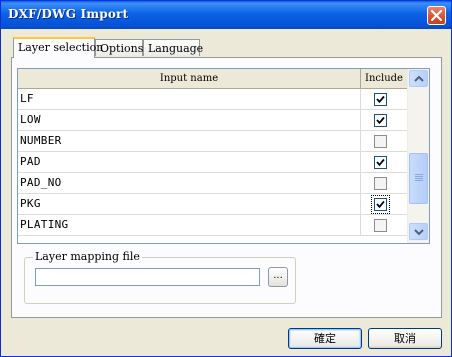 The height and width of the screenshot is (357, 452). What do you see at coordinates (212, 99) in the screenshot?
I see `table-row: LF` at bounding box center [212, 99].